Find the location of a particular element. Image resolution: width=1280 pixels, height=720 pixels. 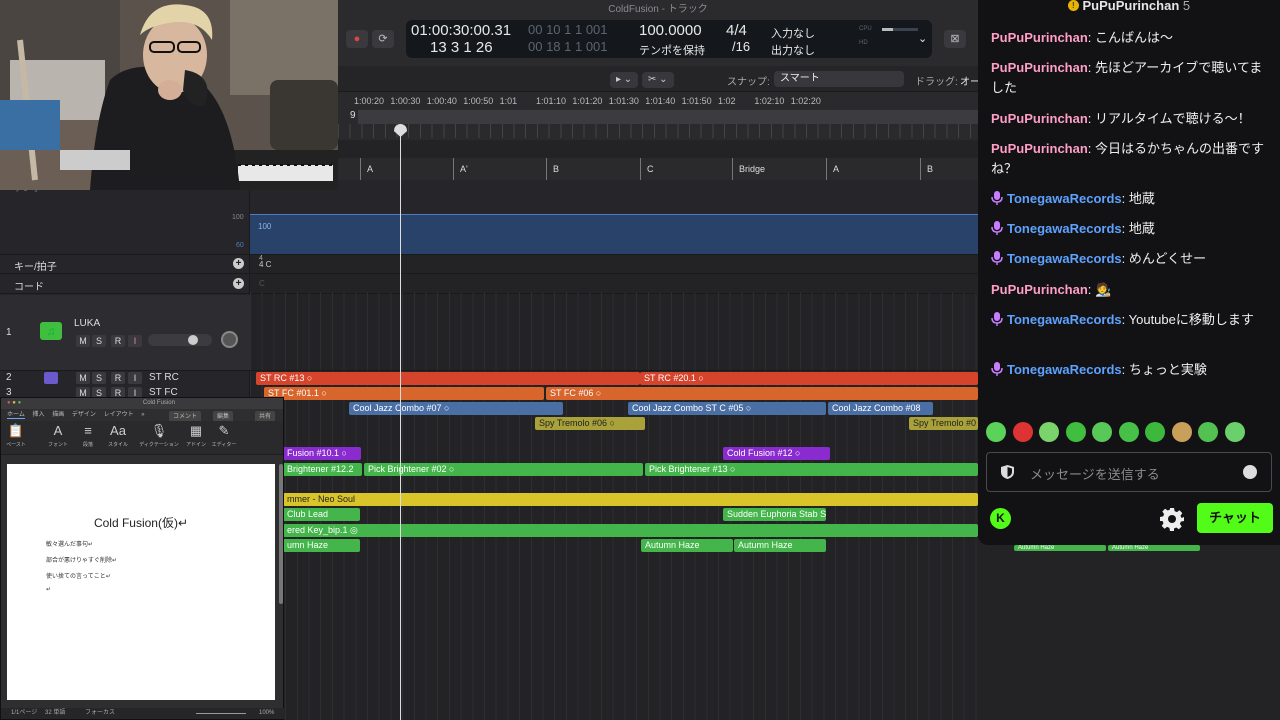

ribbon-button: Aa スタイル is located at coordinates (118, 435).